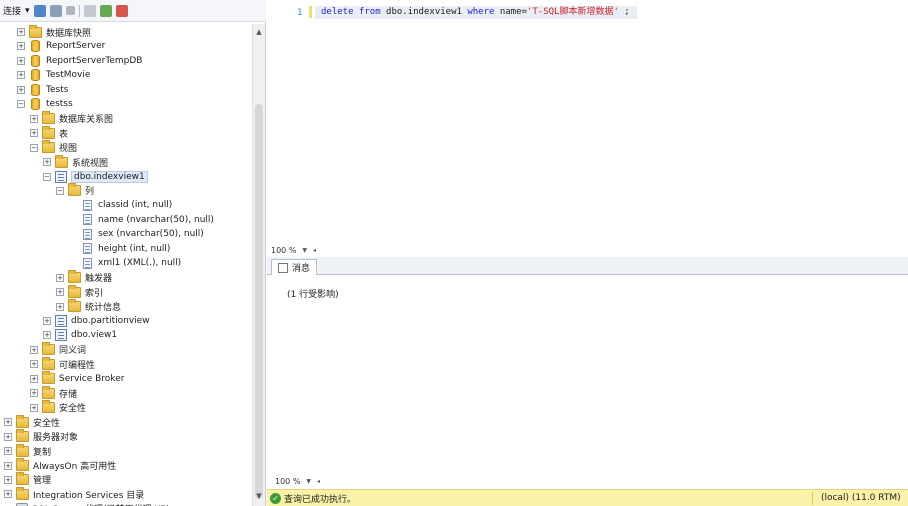  I want to click on status-bar: ✓ 查询已成功执行。 (local) (11.0 RTM), so click(587, 497).